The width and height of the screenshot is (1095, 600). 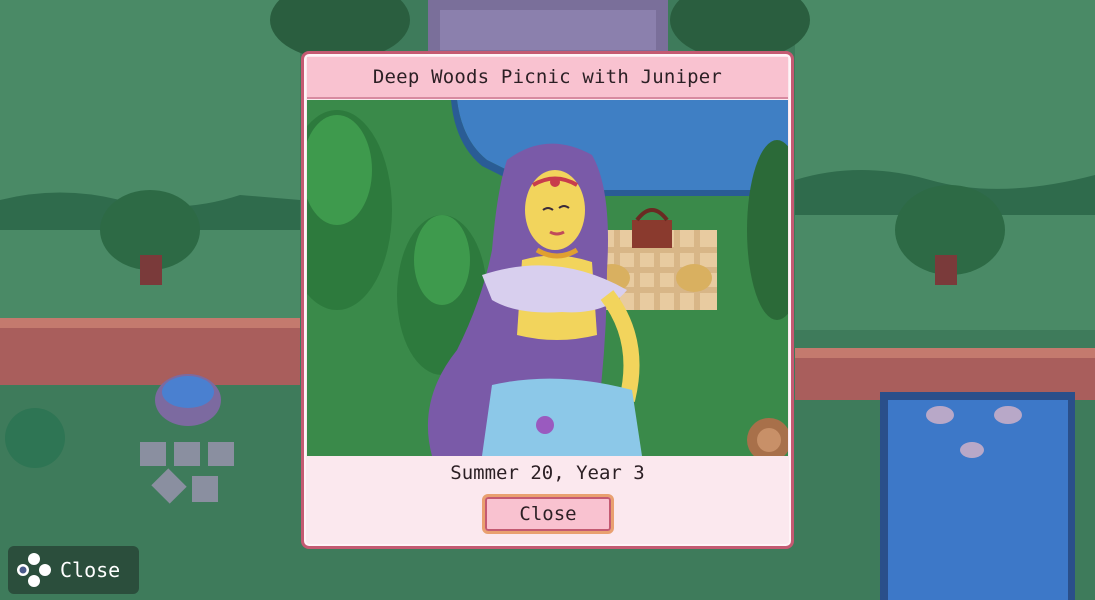 I want to click on close-hint: Close, so click(x=73, y=570).